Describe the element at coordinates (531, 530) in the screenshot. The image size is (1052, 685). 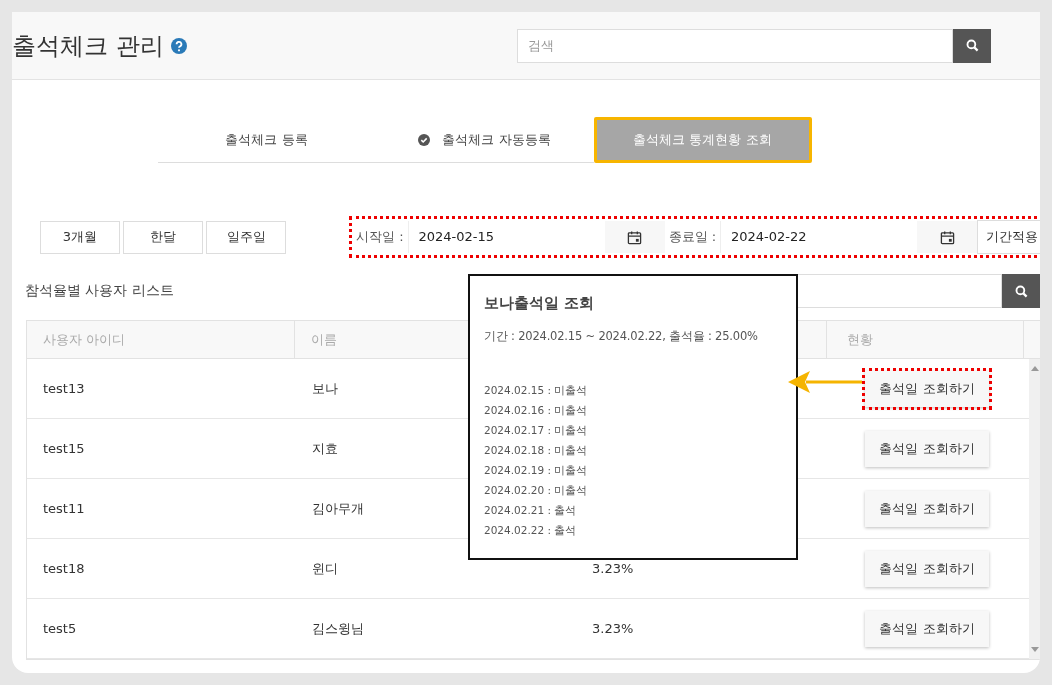
I see `attendance-entry: 2024.02.22 : 출석` at that location.